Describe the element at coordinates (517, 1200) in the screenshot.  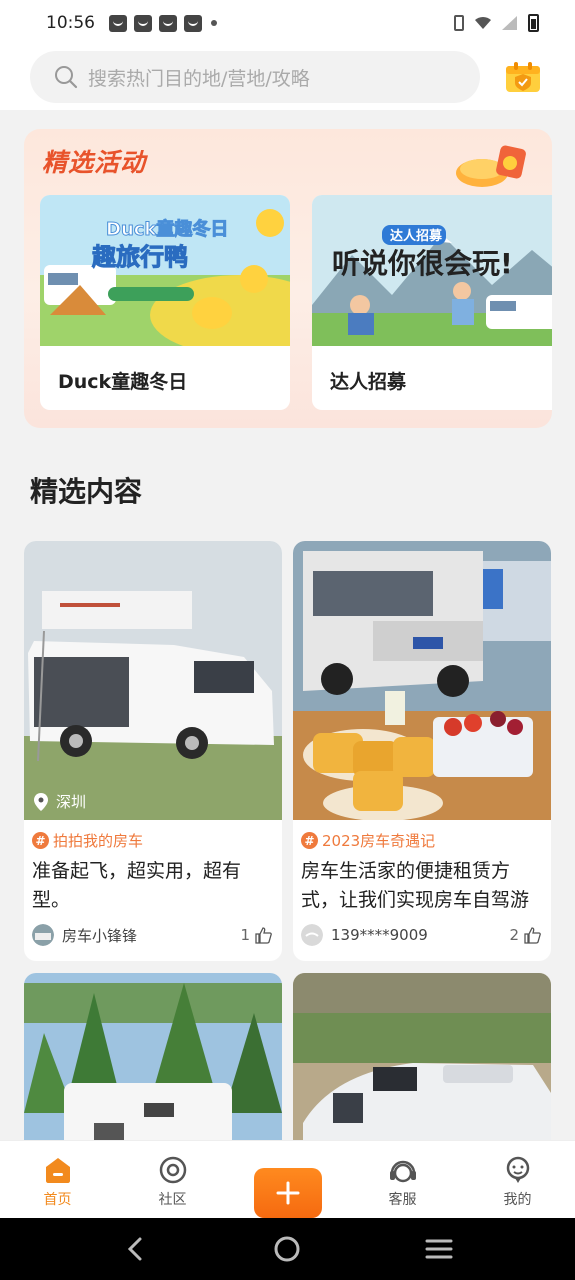
I see `tab-label: 我的` at that location.